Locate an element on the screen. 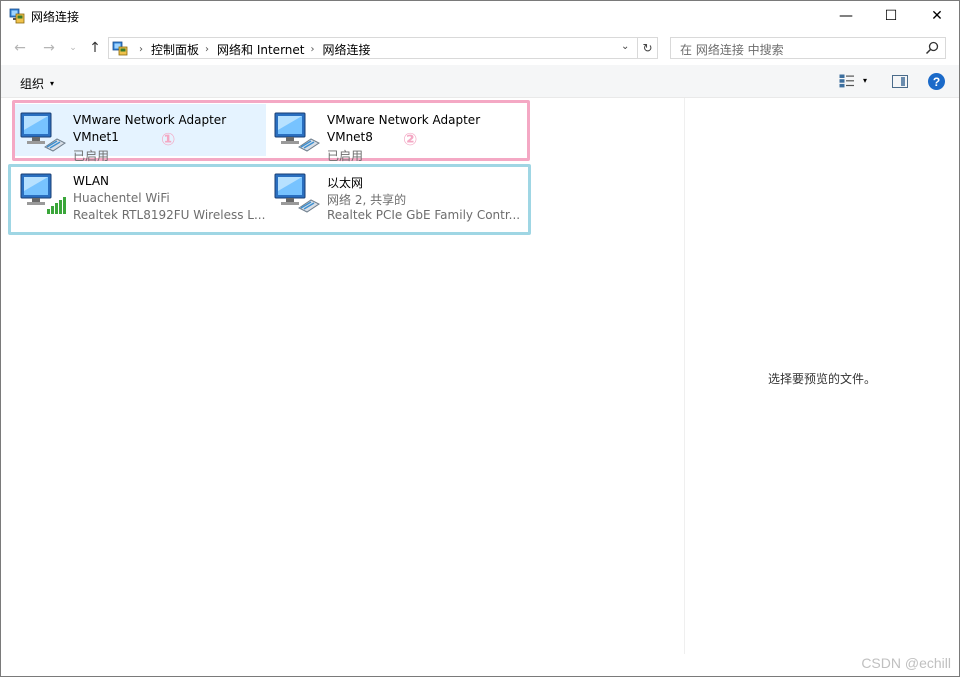 This screenshot has width=960, height=677. address-bar: › 控制面板 › 网络和 Internet › 网络连接 ⌄ is located at coordinates (373, 48).